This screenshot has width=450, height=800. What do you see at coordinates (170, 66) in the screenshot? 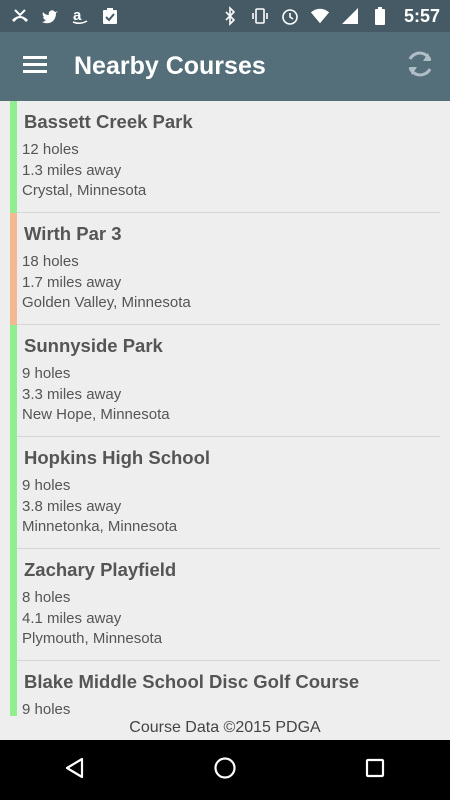
I see `page-title: Nearby Courses` at bounding box center [170, 66].